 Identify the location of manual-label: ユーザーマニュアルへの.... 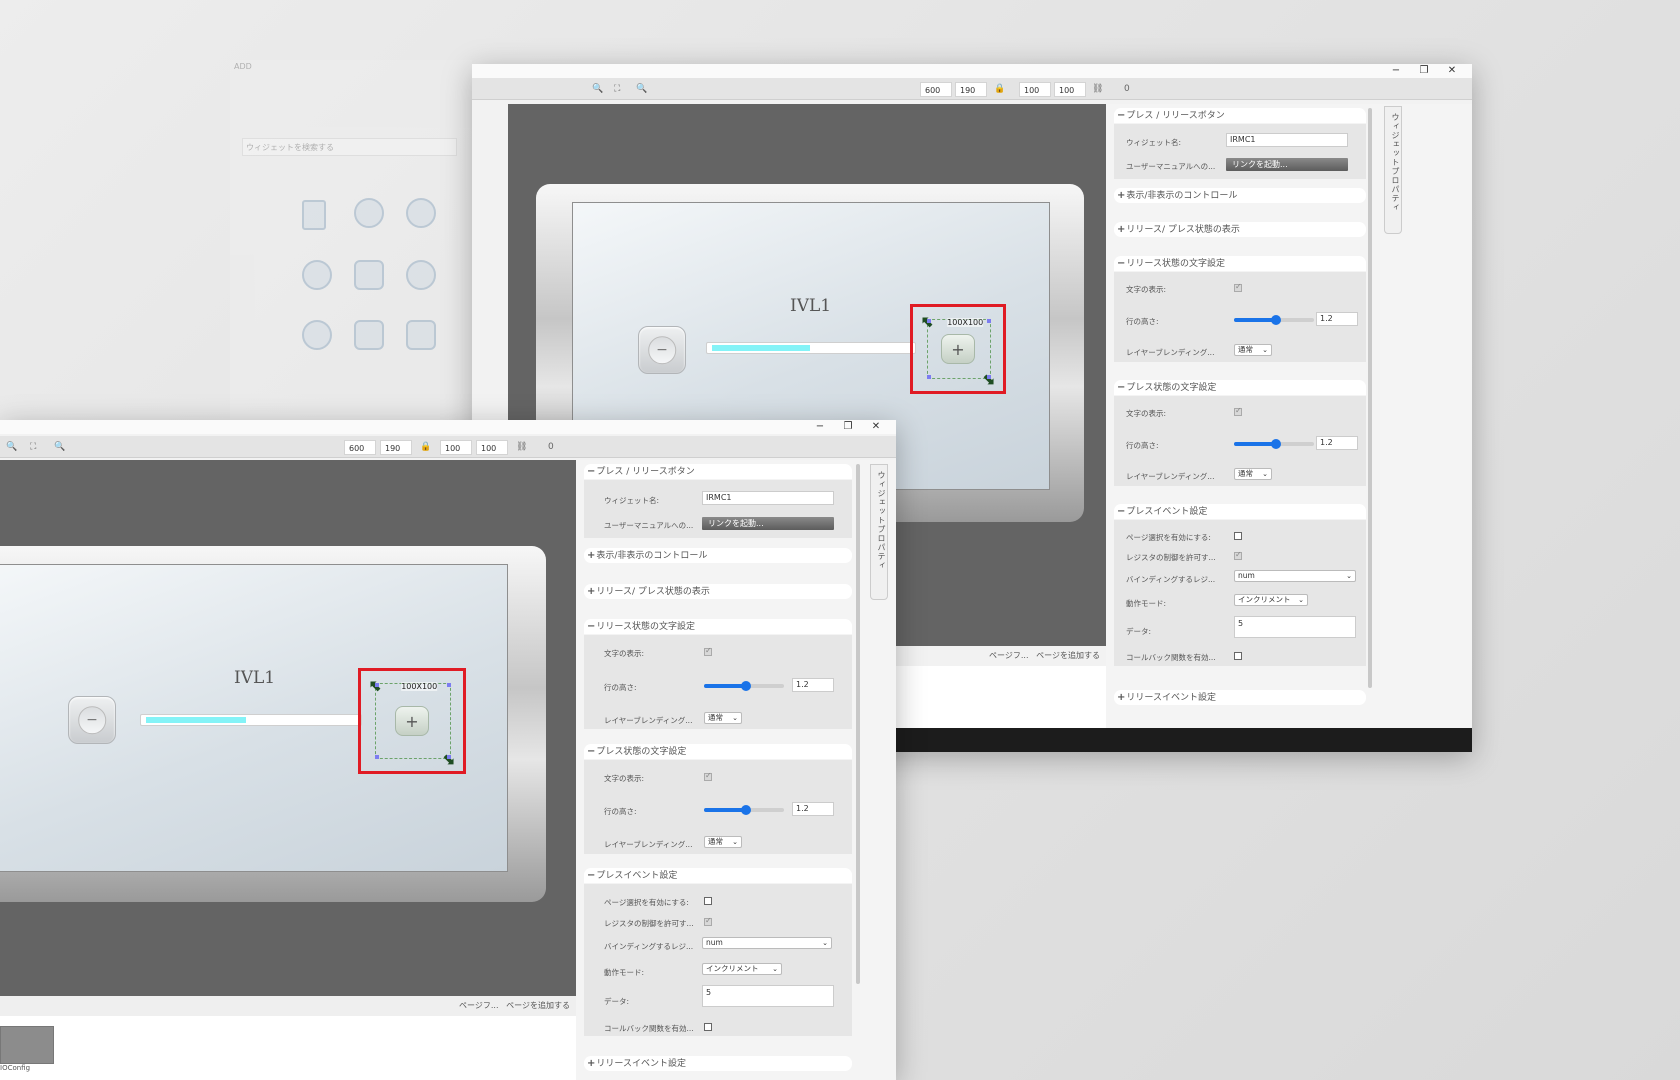
(649, 525).